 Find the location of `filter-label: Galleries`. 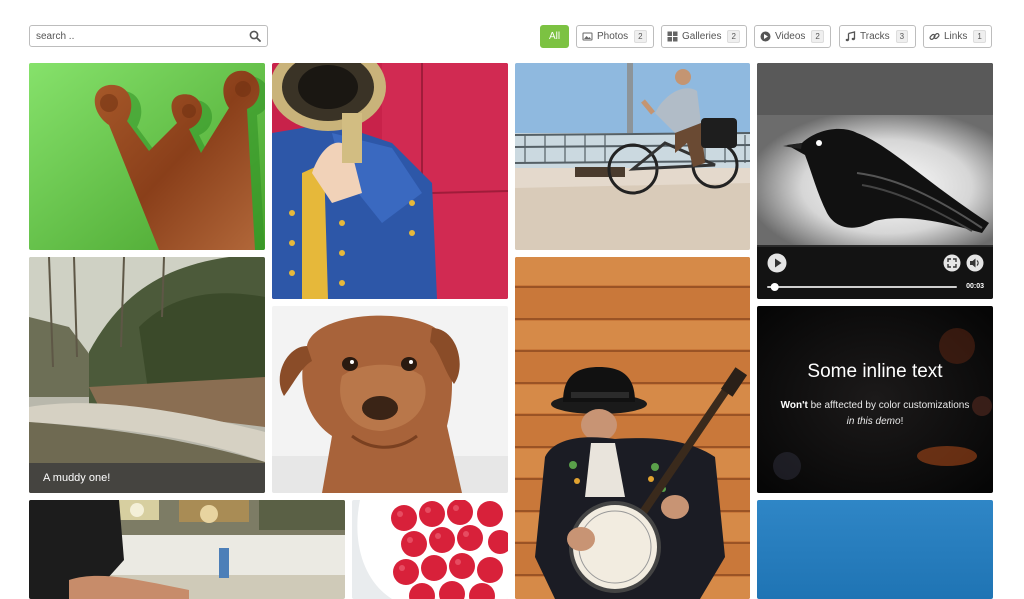

filter-label: Galleries is located at coordinates (702, 36).